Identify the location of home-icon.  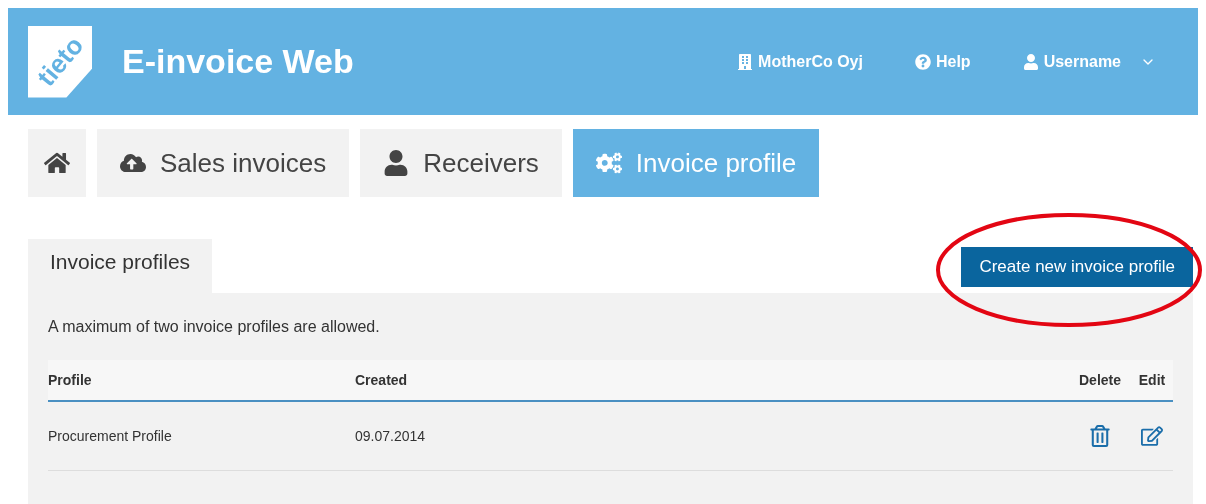
(57, 163).